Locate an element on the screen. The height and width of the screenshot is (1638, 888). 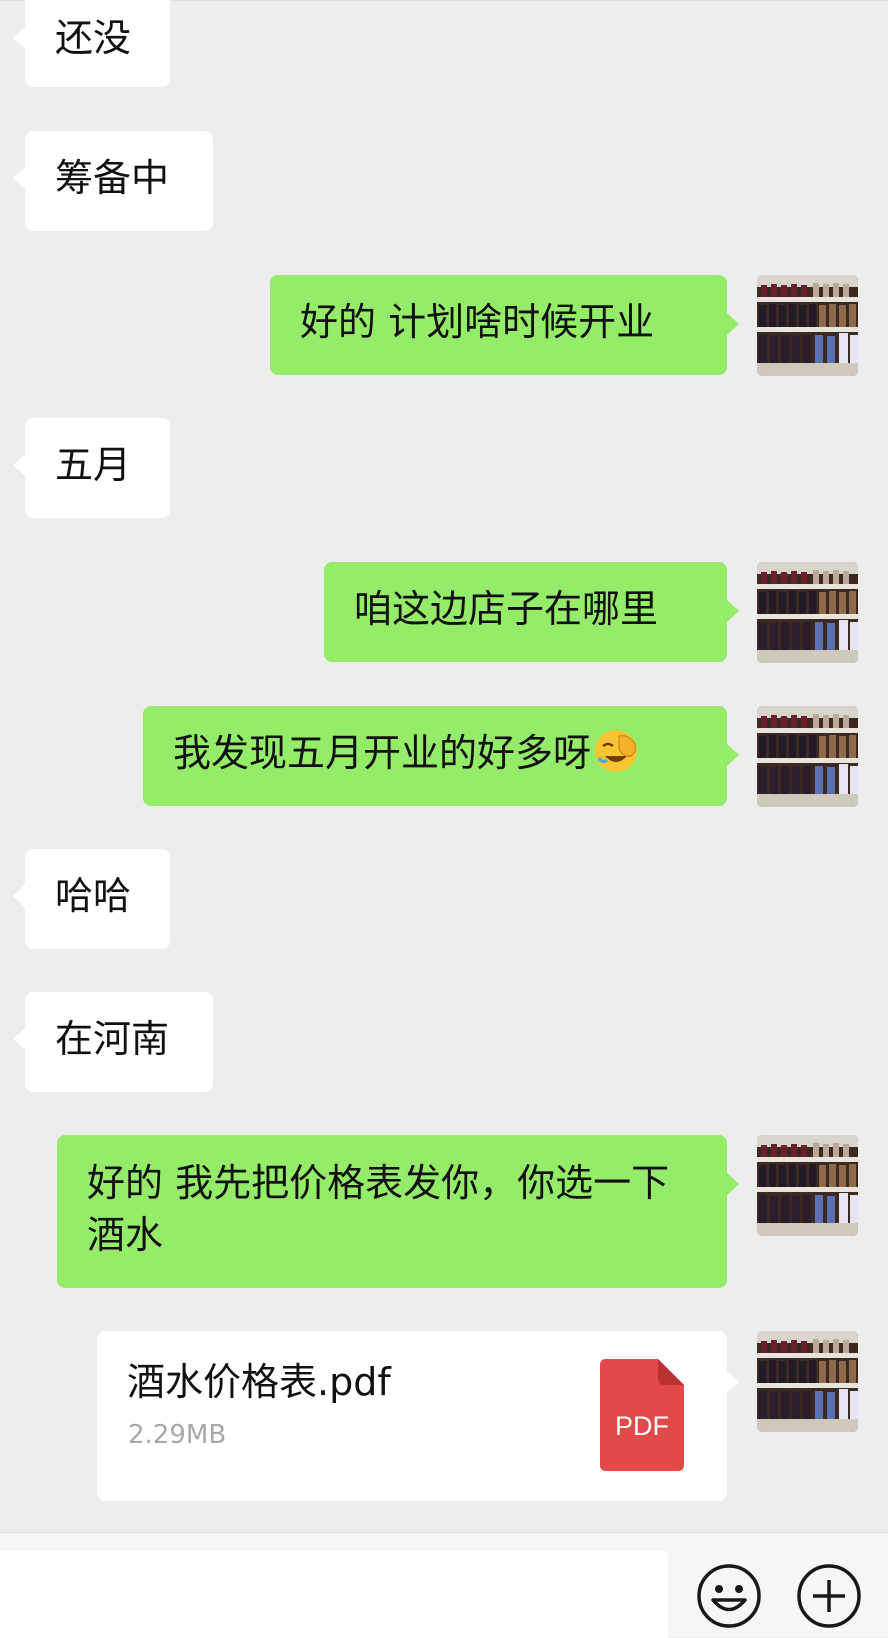
message-incoming: 筹备中 is located at coordinates (113, 181).